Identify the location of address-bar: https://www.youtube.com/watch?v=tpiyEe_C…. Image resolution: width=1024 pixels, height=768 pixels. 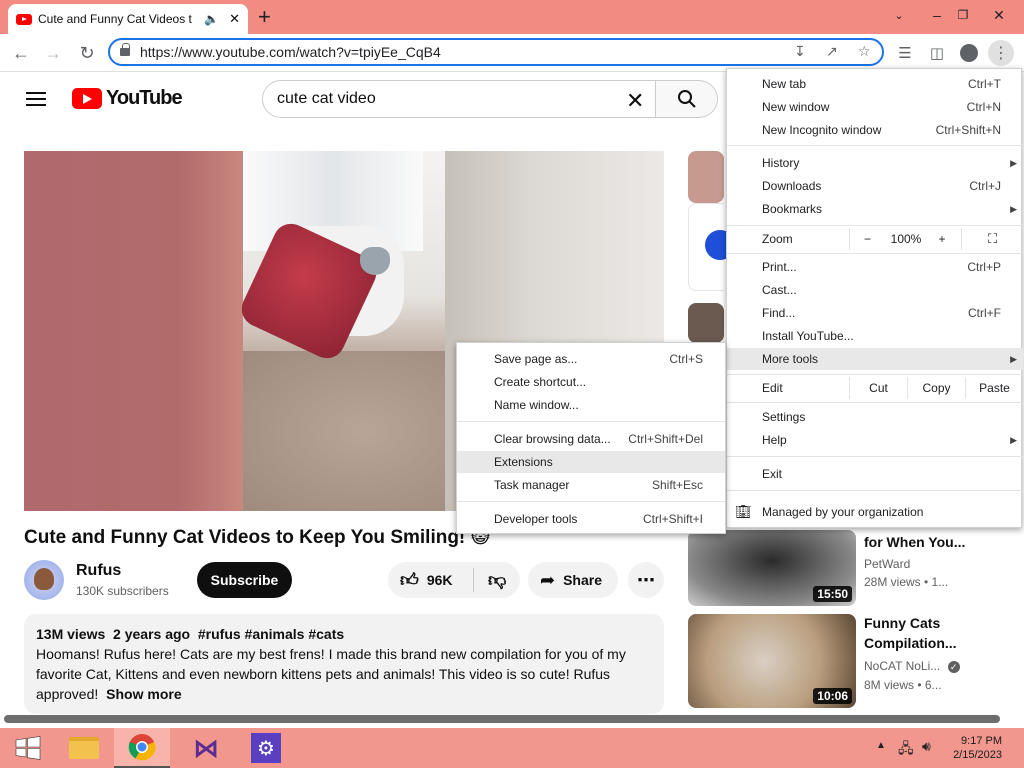
(496, 52).